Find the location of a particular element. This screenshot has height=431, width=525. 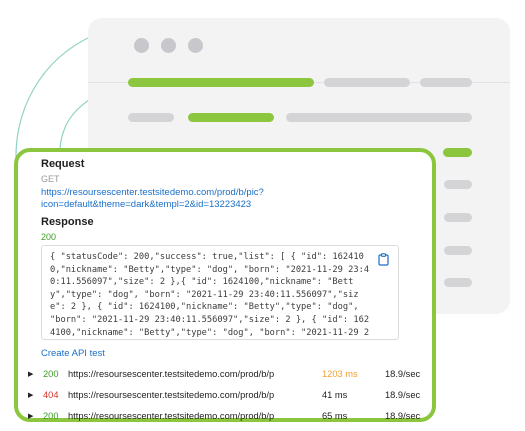

response-heading: Response is located at coordinates (67, 222).